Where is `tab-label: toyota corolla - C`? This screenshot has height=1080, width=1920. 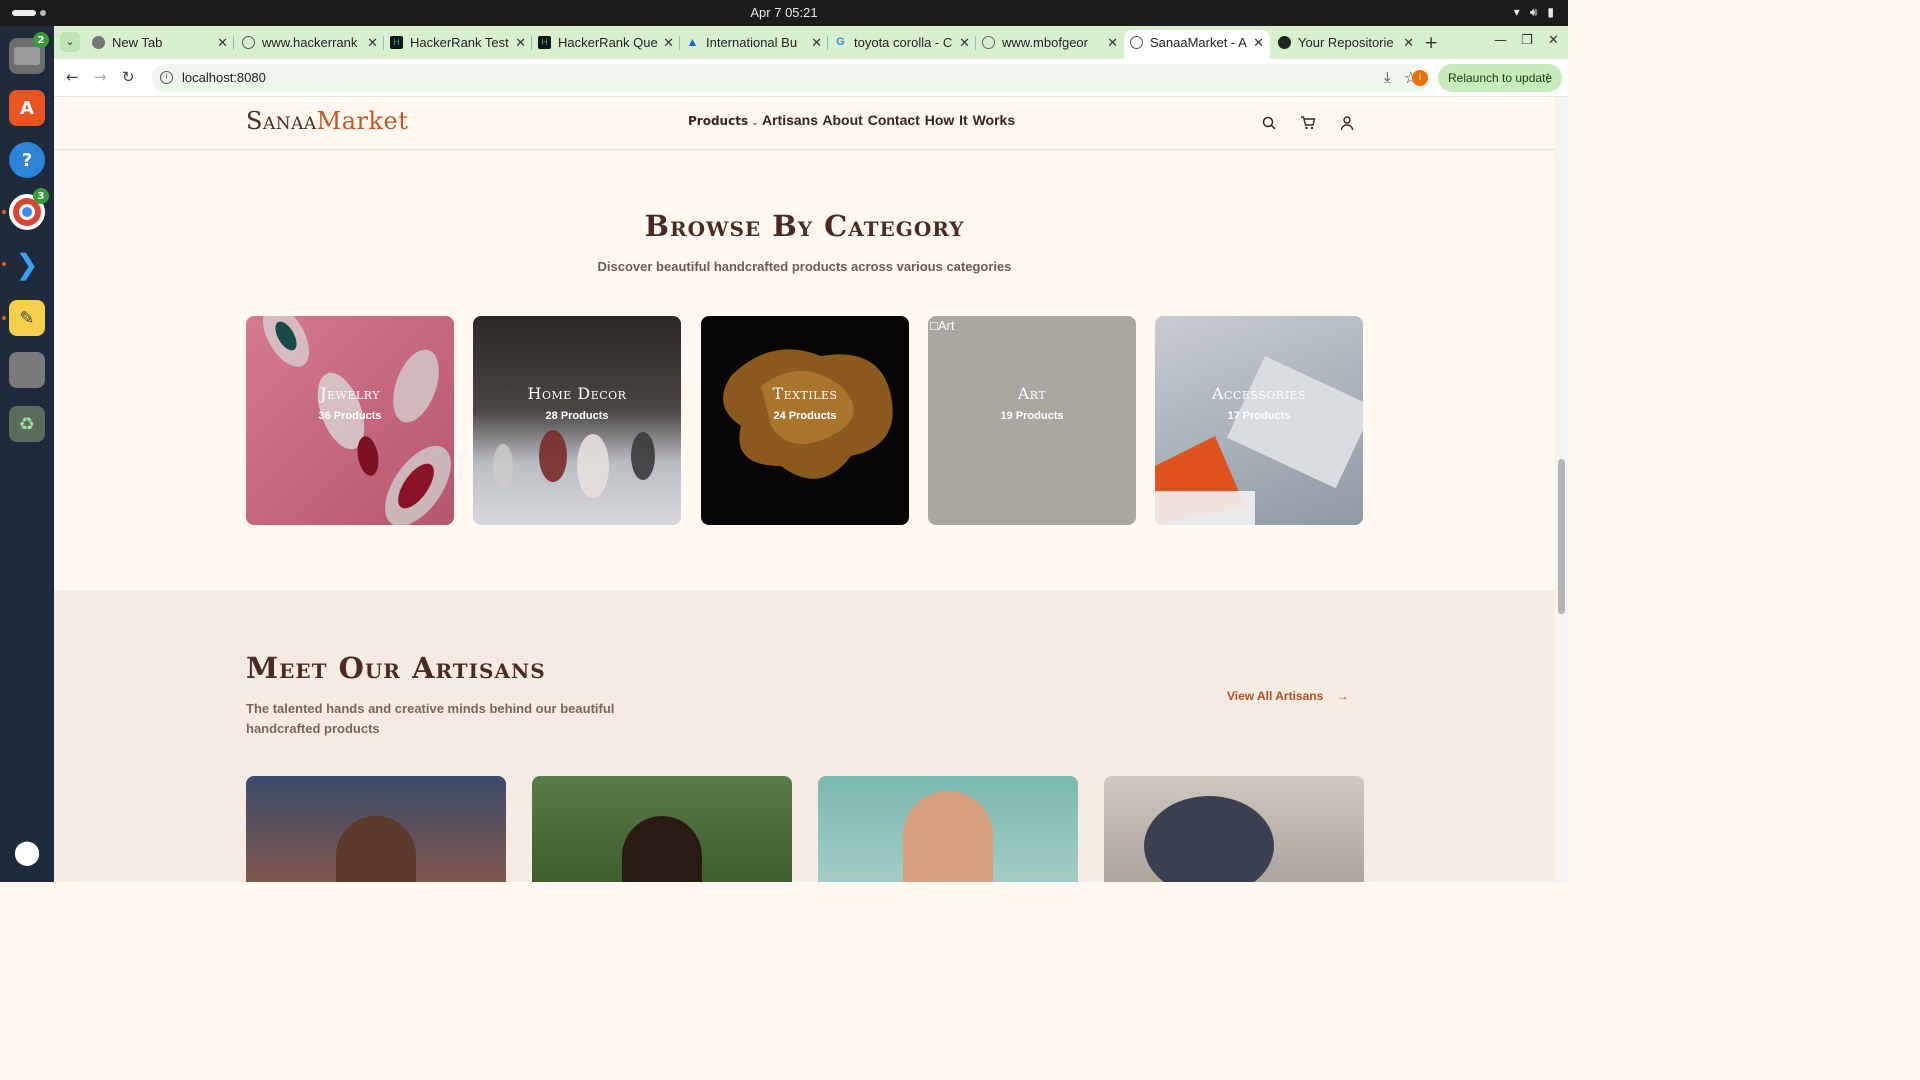 tab-label: toyota corolla - C is located at coordinates (903, 42).